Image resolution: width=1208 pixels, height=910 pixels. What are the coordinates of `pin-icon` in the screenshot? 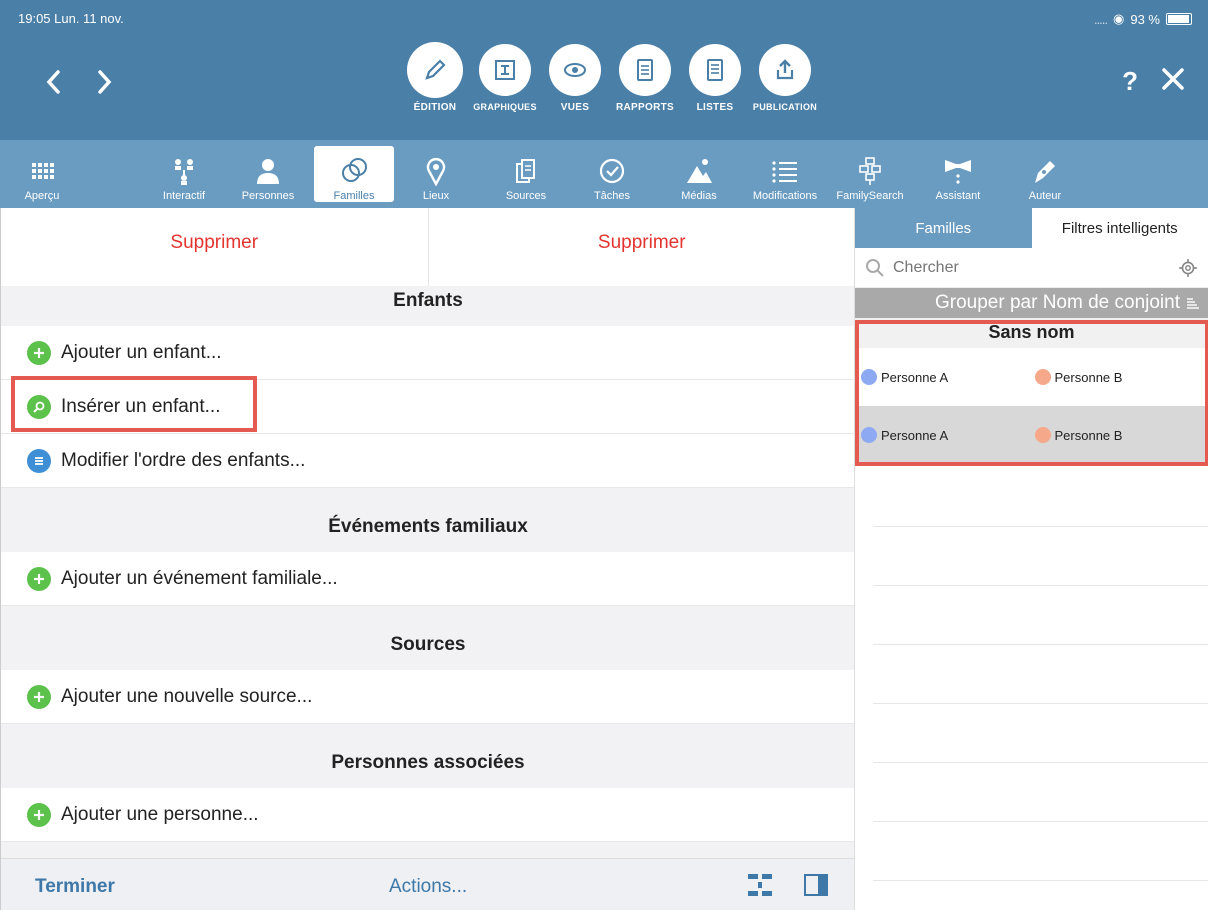 It's located at (436, 172).